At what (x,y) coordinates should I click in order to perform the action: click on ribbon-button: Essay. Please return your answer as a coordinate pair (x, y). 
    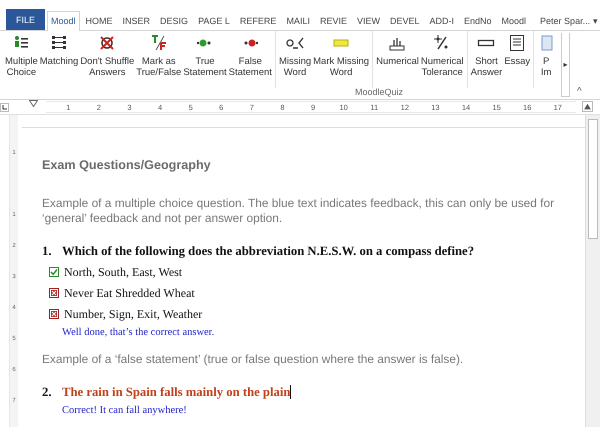
    Looking at the image, I should click on (517, 61).